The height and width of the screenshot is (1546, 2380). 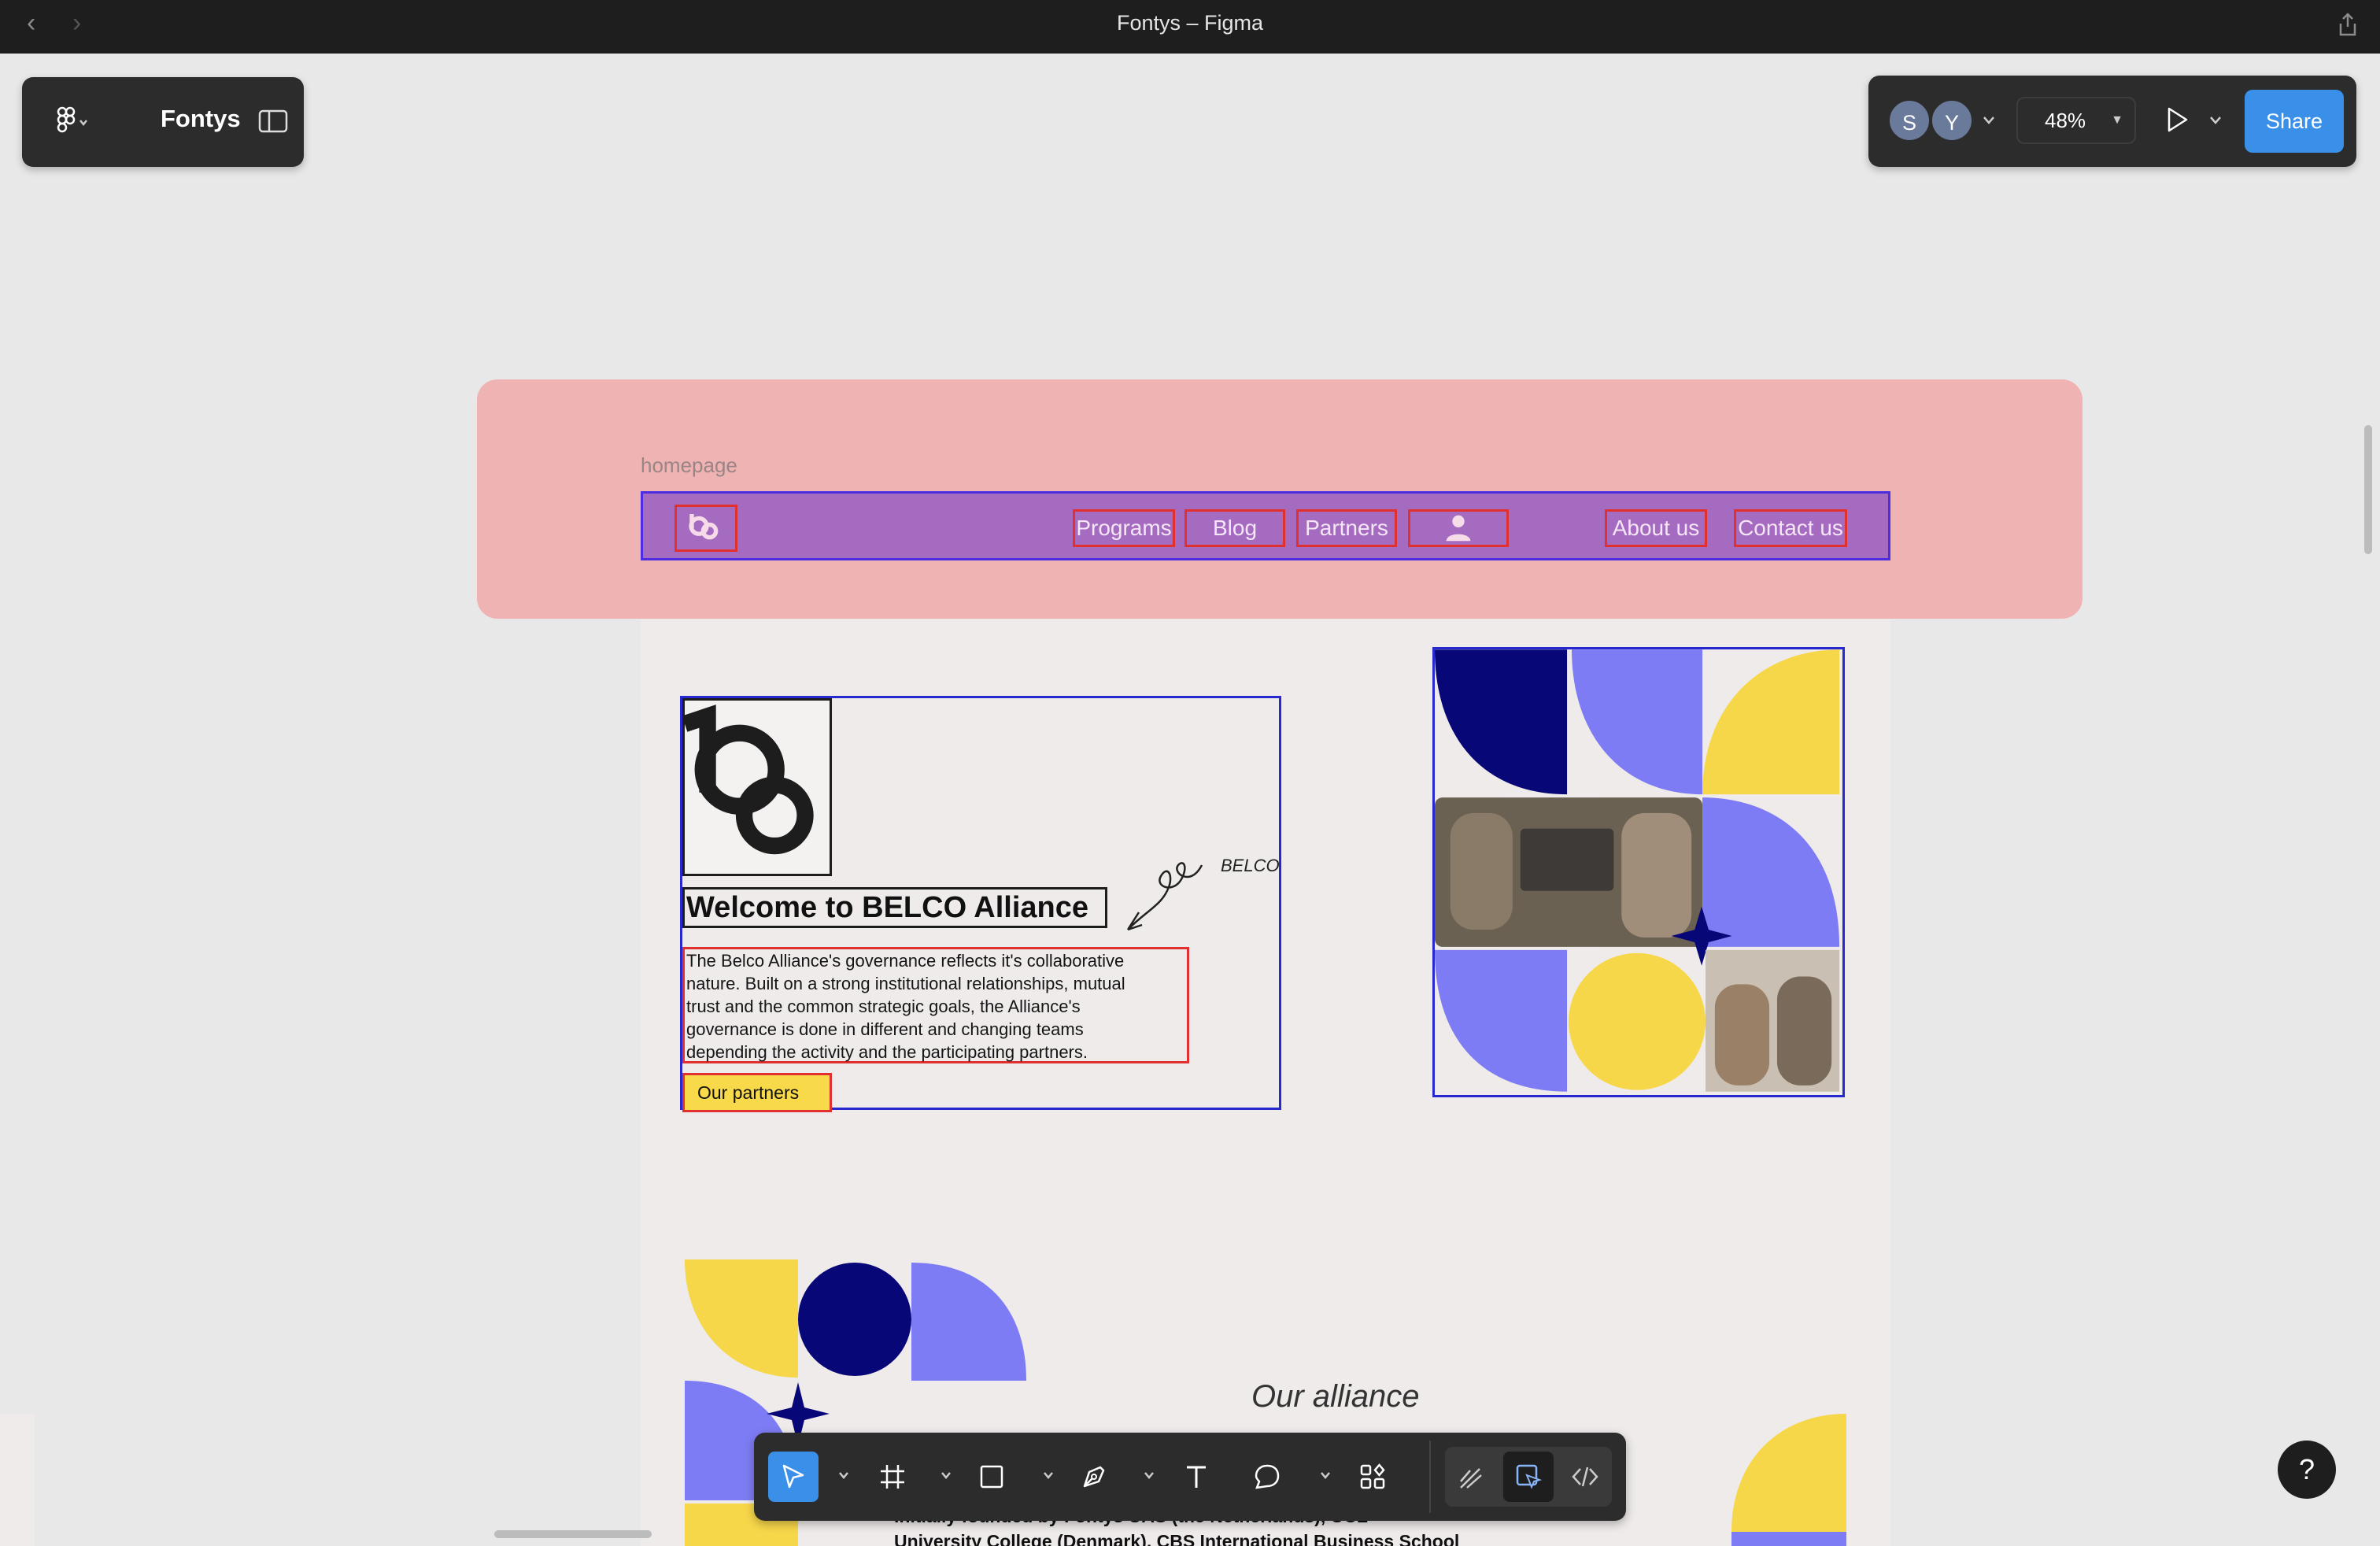 I want to click on dev-mode, so click(x=1585, y=1477).